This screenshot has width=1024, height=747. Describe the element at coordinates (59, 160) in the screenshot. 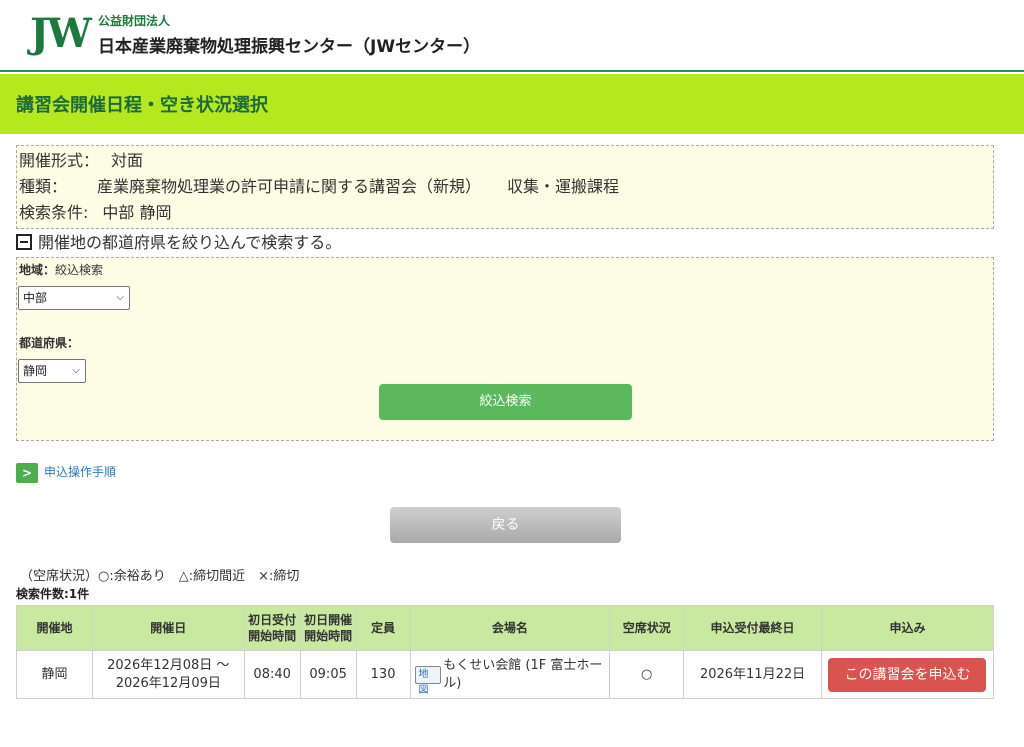

I see `format-label: 開催形式：` at that location.